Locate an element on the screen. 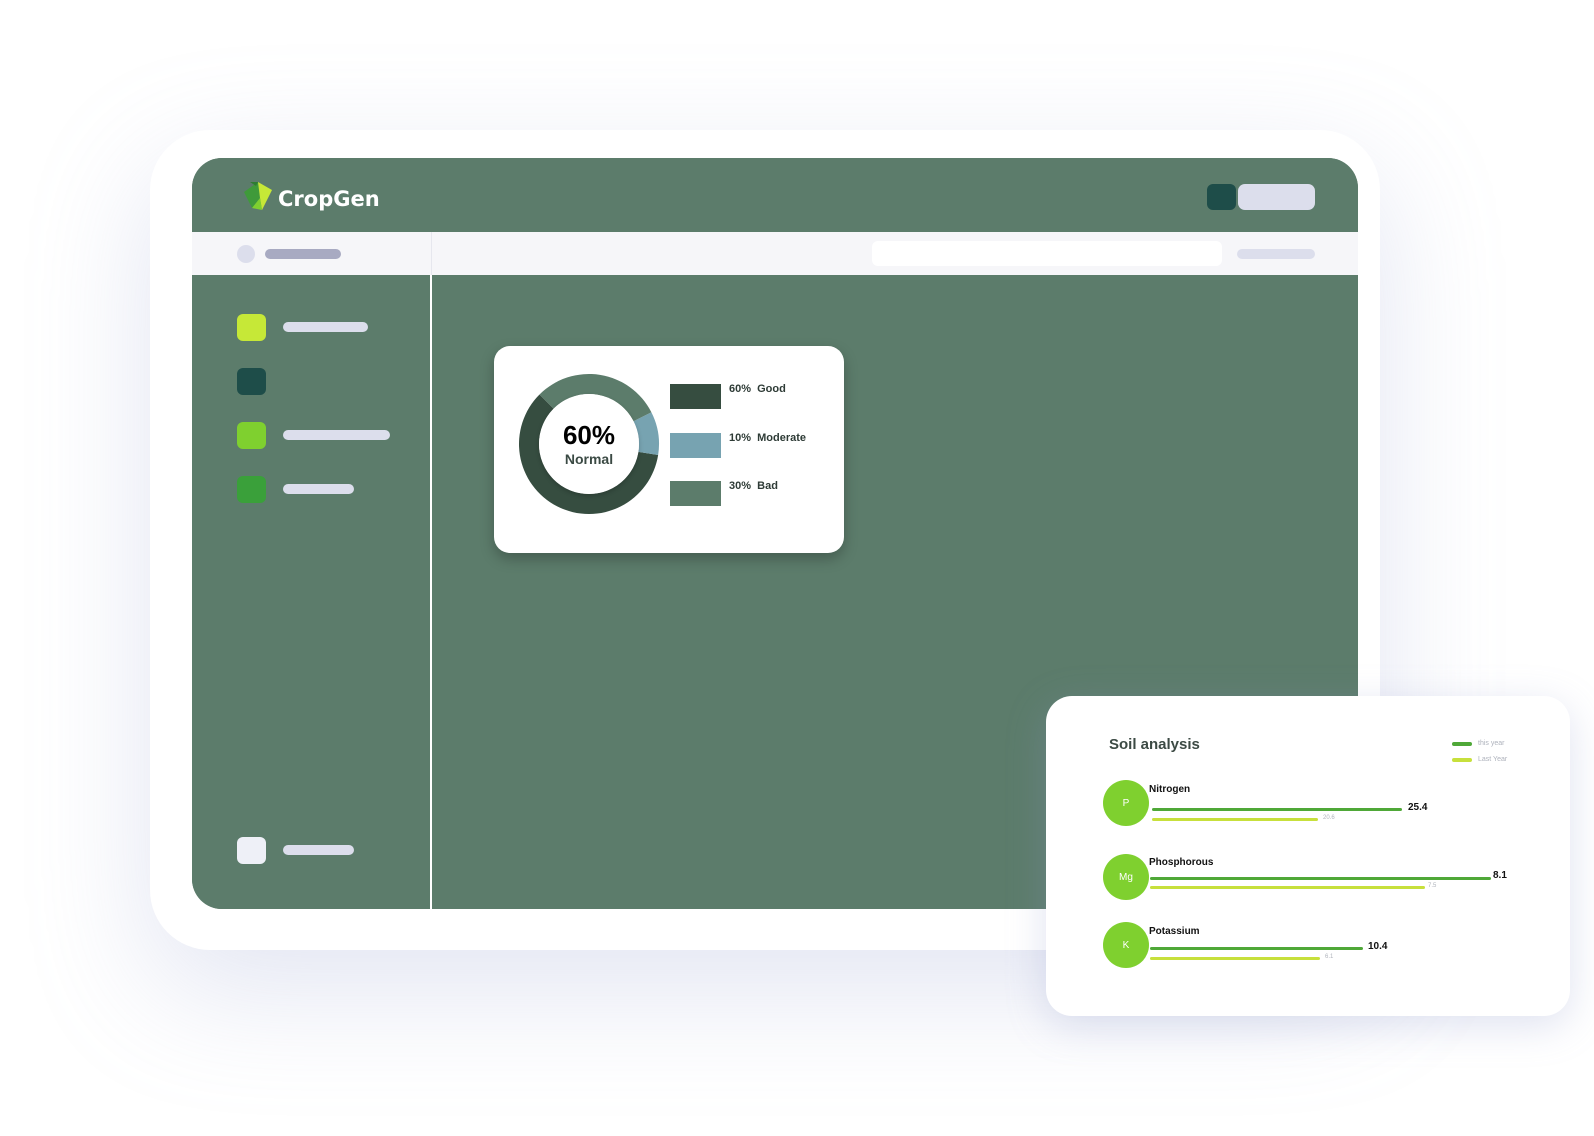 This screenshot has width=1594, height=1136. legend-line-last-year is located at coordinates (1462, 759).